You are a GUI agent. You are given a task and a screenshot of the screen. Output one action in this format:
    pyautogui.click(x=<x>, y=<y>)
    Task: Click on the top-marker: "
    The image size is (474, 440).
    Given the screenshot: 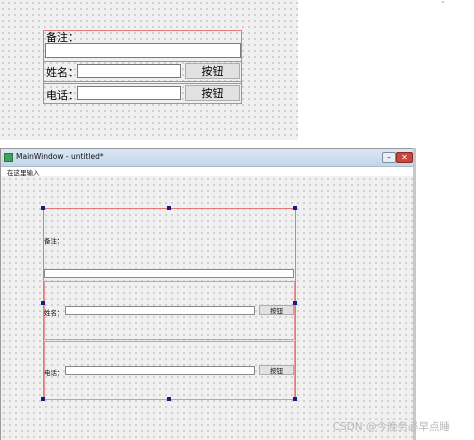 What is the action you would take?
    pyautogui.click(x=443, y=4)
    